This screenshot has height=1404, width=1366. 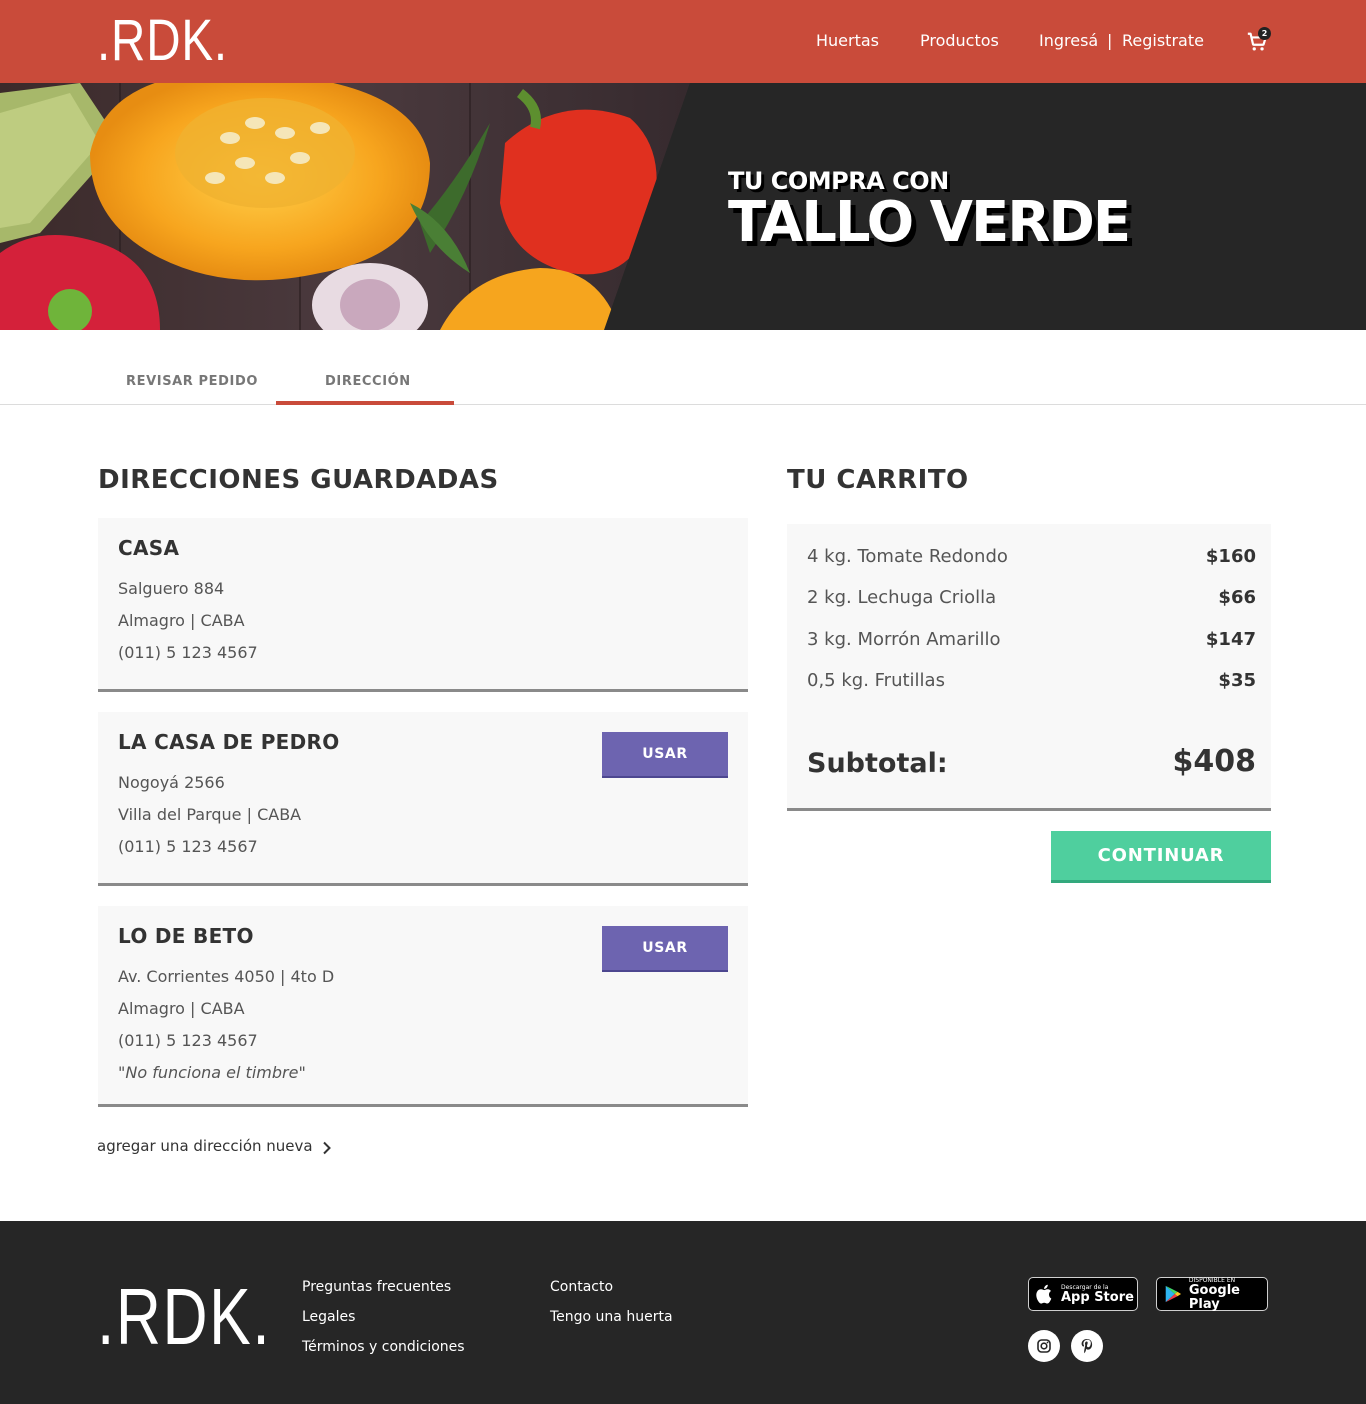 I want to click on active-tab-indicator, so click(x=365, y=403).